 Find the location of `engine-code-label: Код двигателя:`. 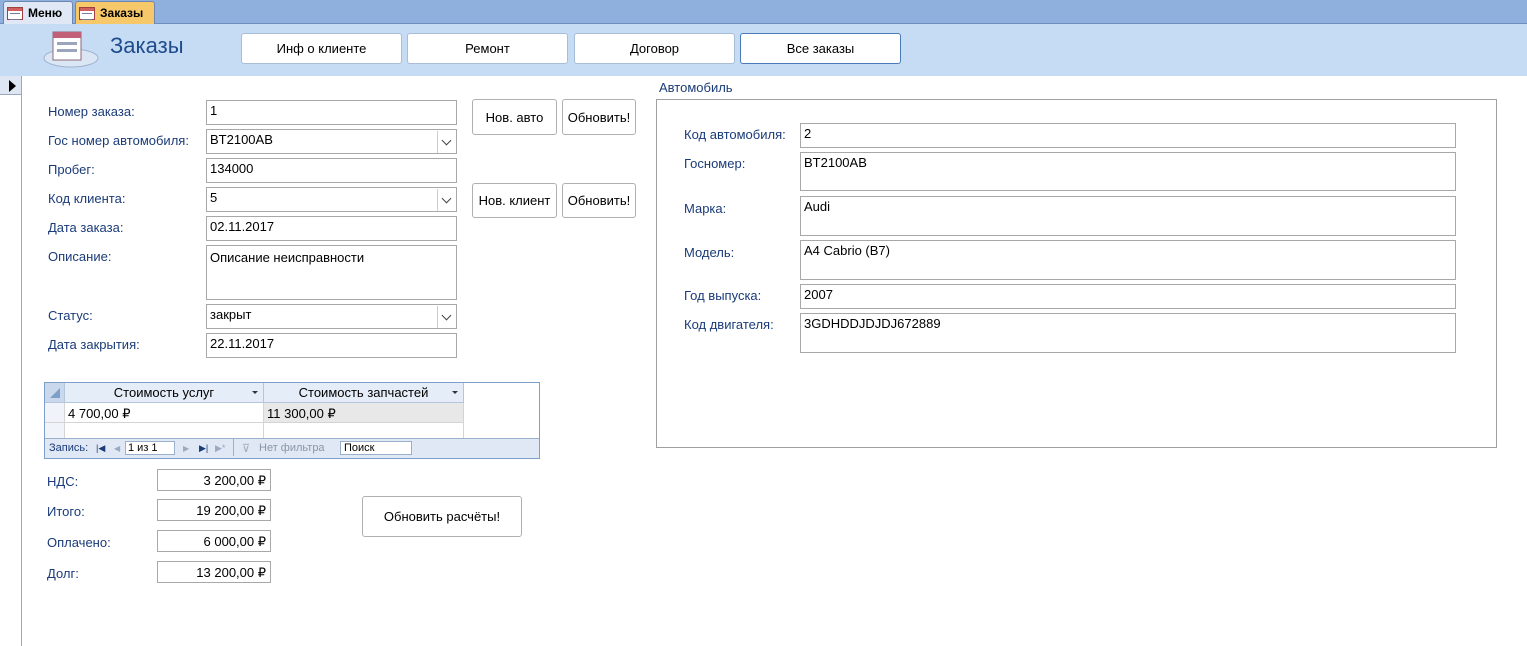

engine-code-label: Код двигателя: is located at coordinates (729, 324).